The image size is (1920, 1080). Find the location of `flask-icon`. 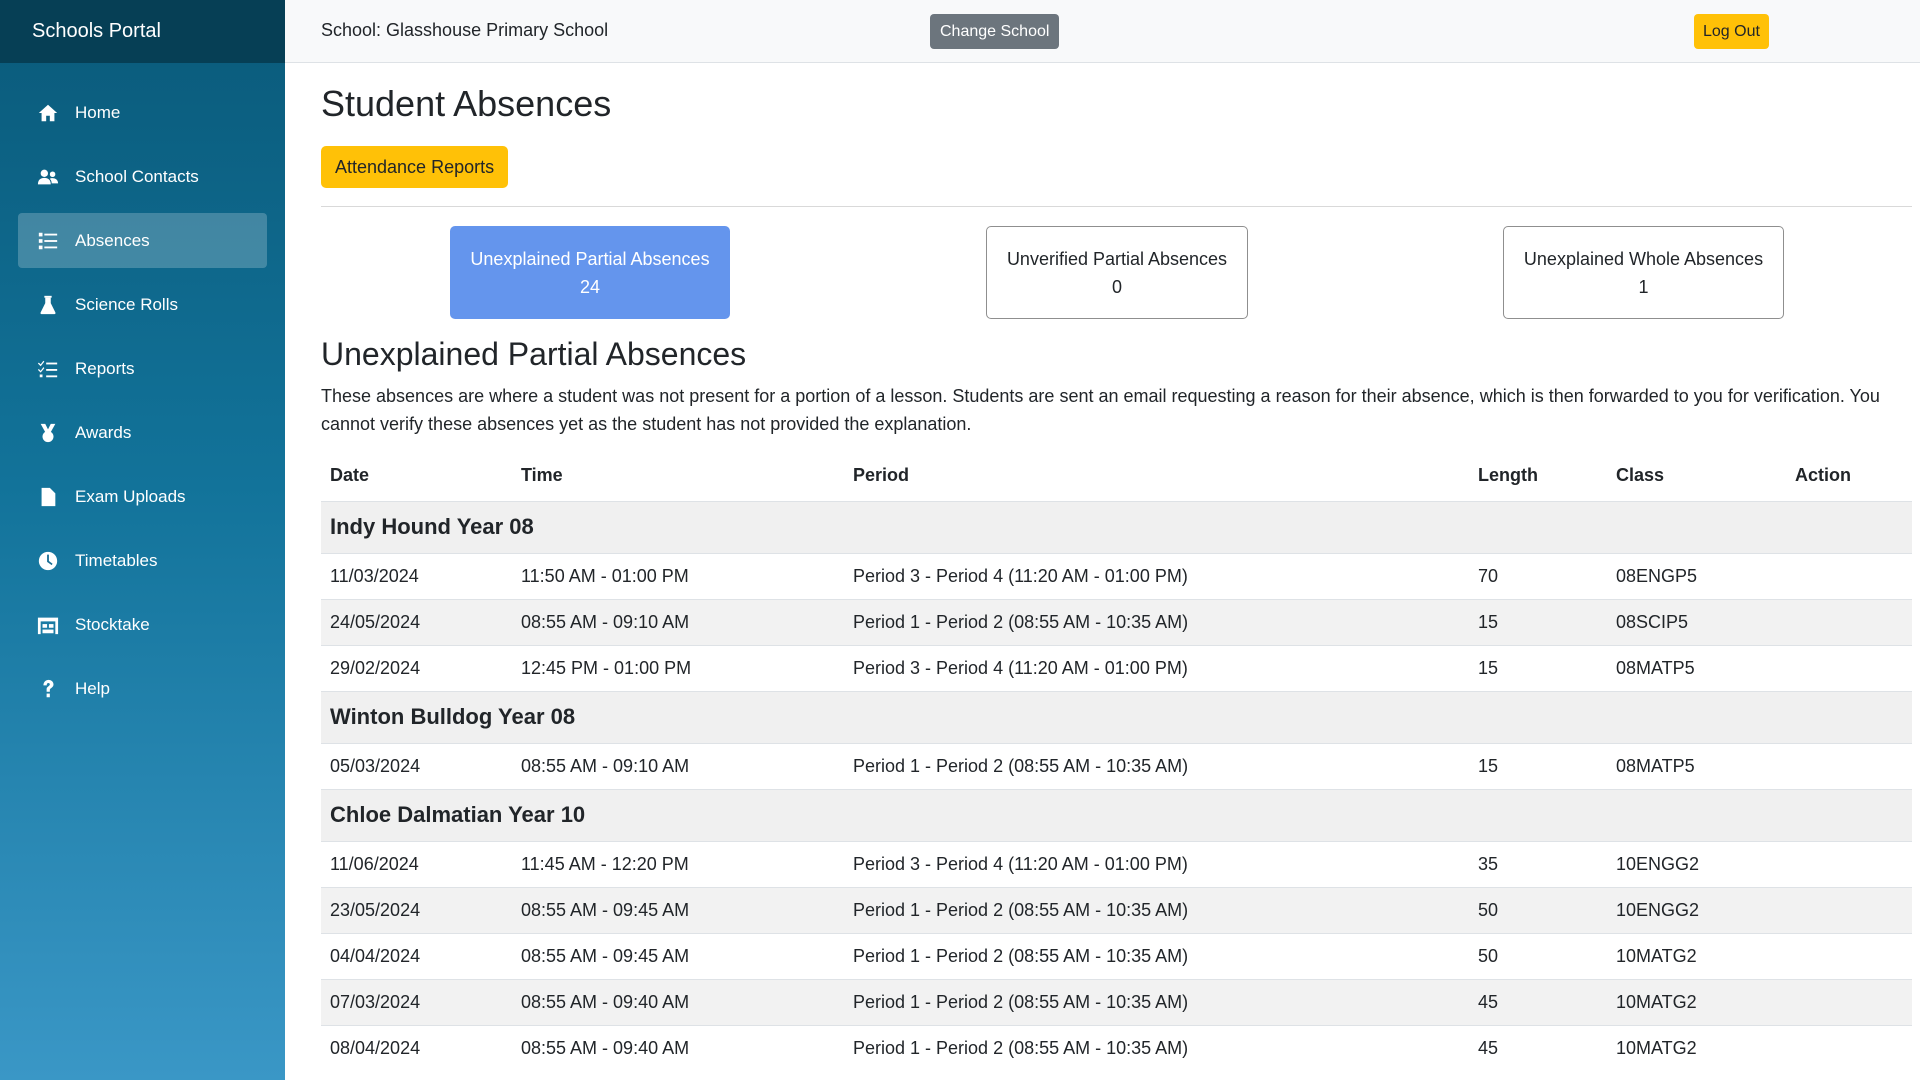

flask-icon is located at coordinates (48, 305).